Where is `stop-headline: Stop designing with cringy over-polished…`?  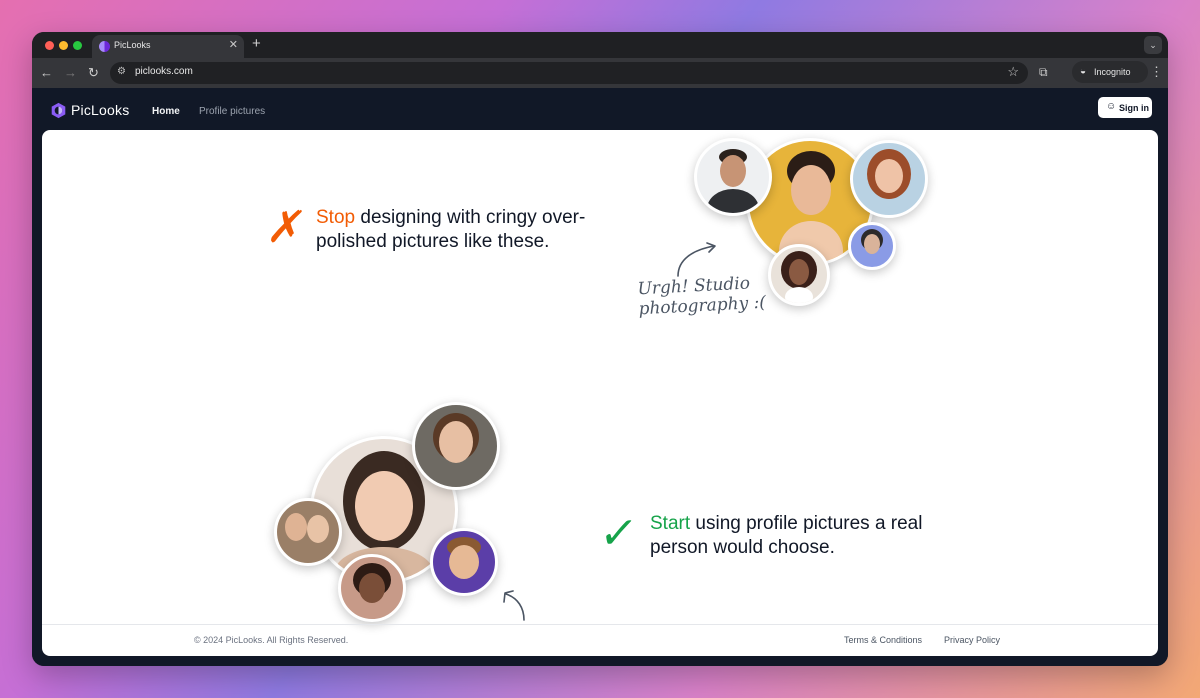
stop-headline: Stop designing with cringy over-polished… is located at coordinates (471, 230).